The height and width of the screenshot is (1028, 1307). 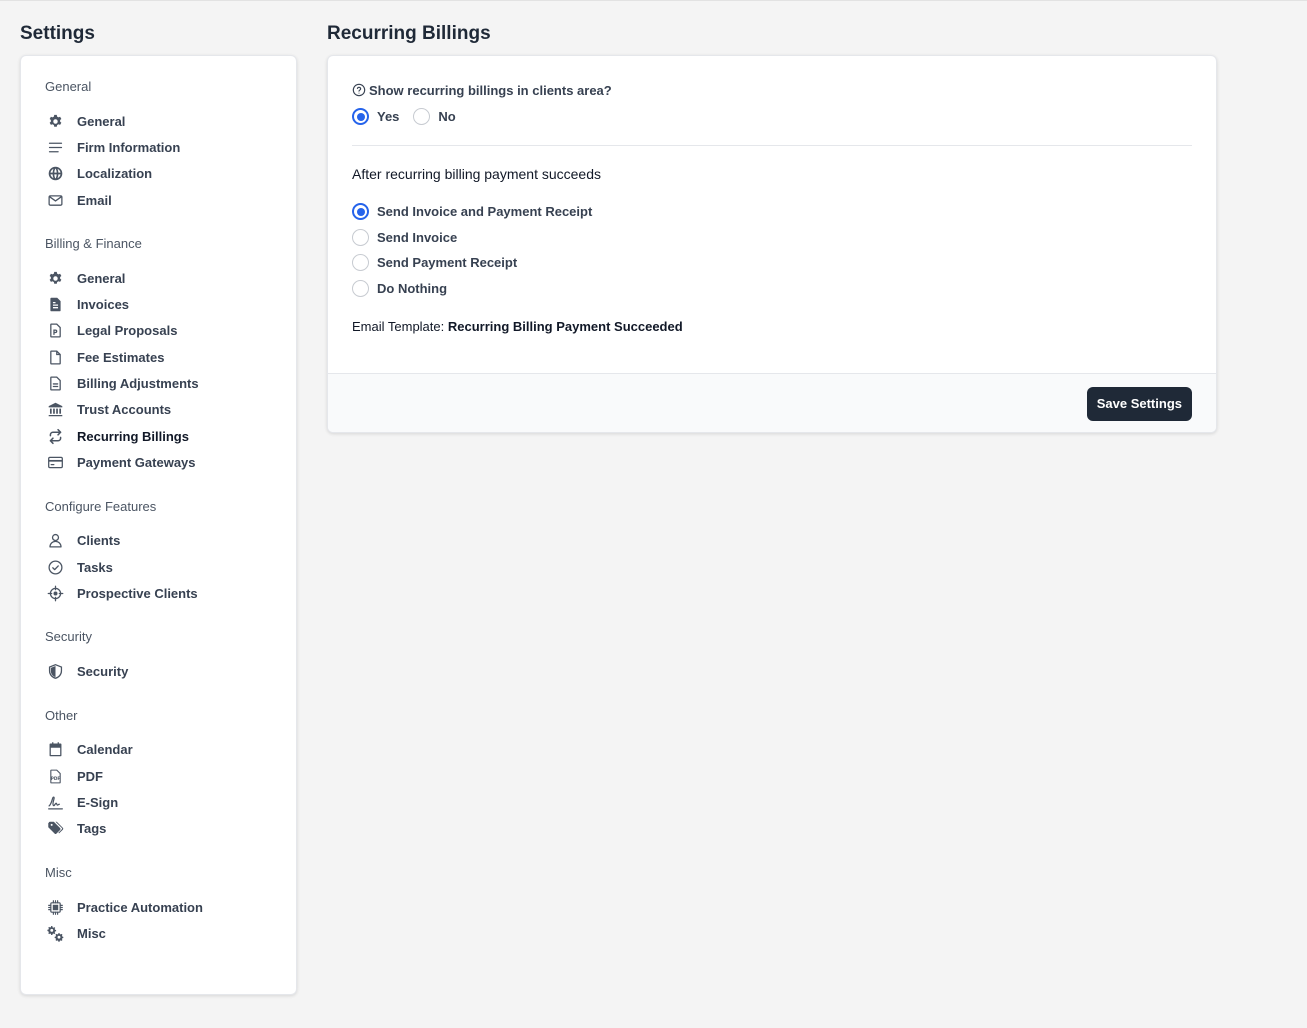 I want to click on sidebar-item-billing-and-finance-general: General, so click(x=158, y=278).